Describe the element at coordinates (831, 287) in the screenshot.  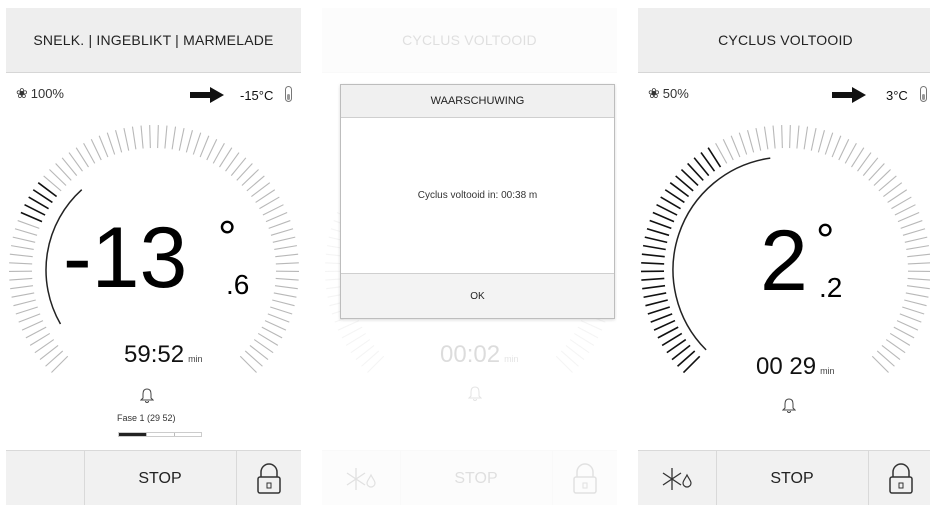
I see `temperature-decimal: .2` at that location.